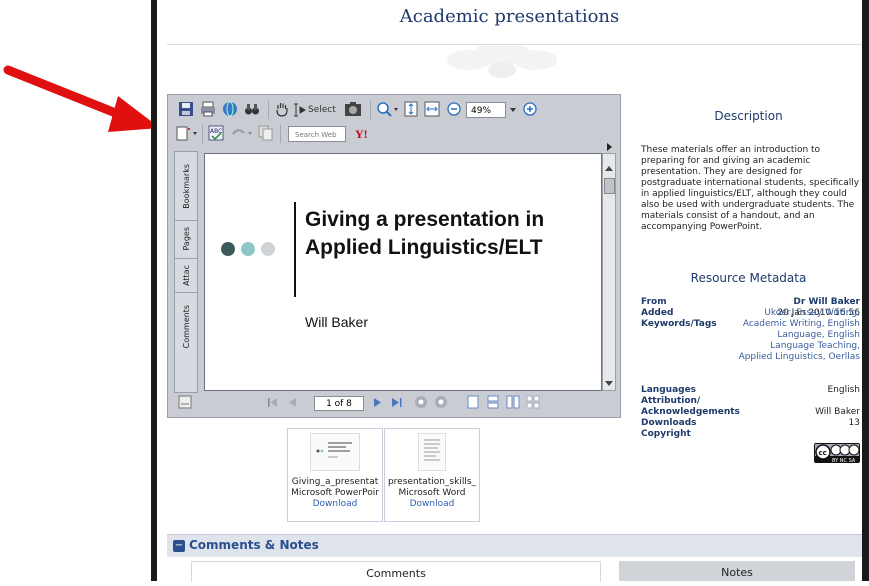 Image resolution: width=869 pixels, height=586 pixels. I want to click on yahoo-logo-icon: Y!, so click(363, 133).